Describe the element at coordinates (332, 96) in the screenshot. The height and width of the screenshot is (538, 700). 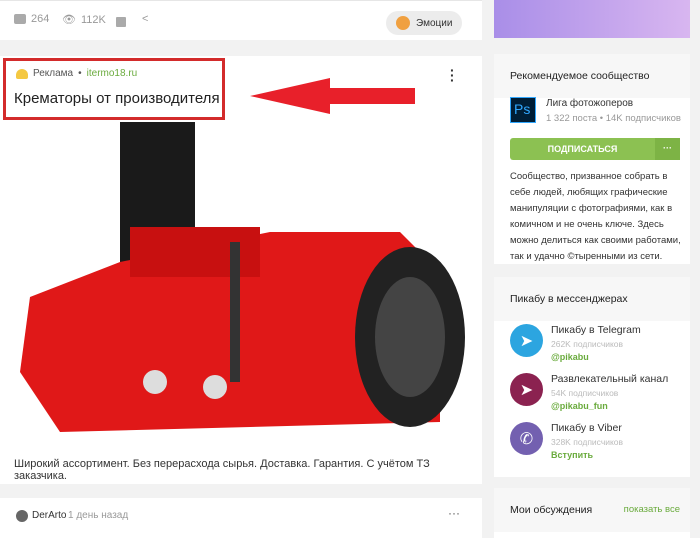
I see `red-arrow` at that location.